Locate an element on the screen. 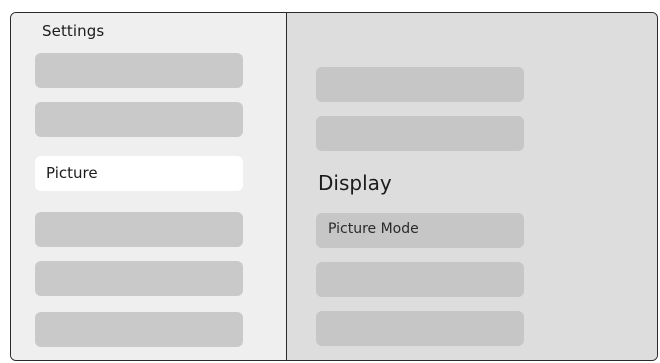 The image size is (660, 363). sidebar-item-label: Picture is located at coordinates (72, 173).